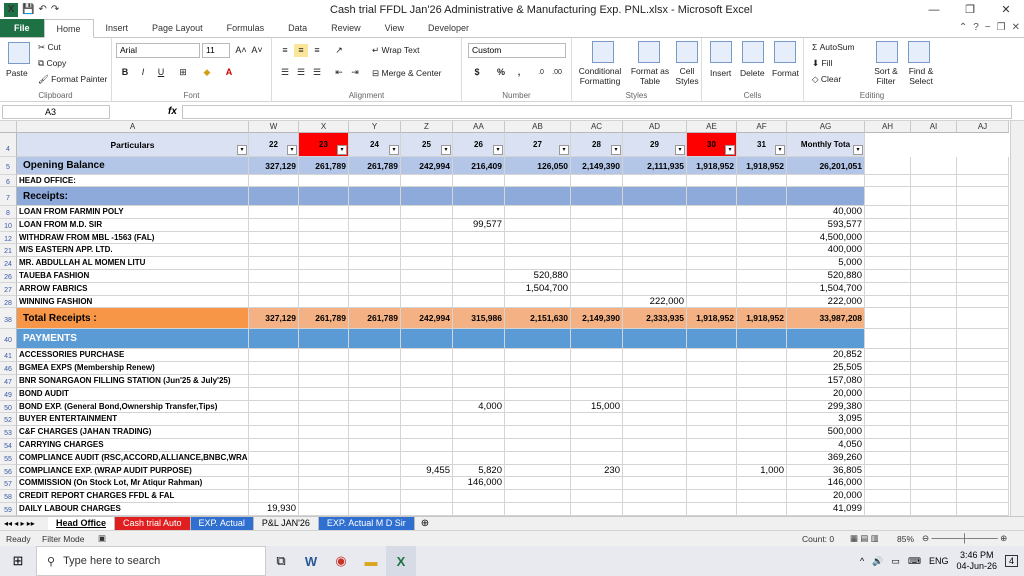 The height and width of the screenshot is (576, 1024). What do you see at coordinates (8, 238) in the screenshot?
I see `row-header-12: 12` at bounding box center [8, 238].